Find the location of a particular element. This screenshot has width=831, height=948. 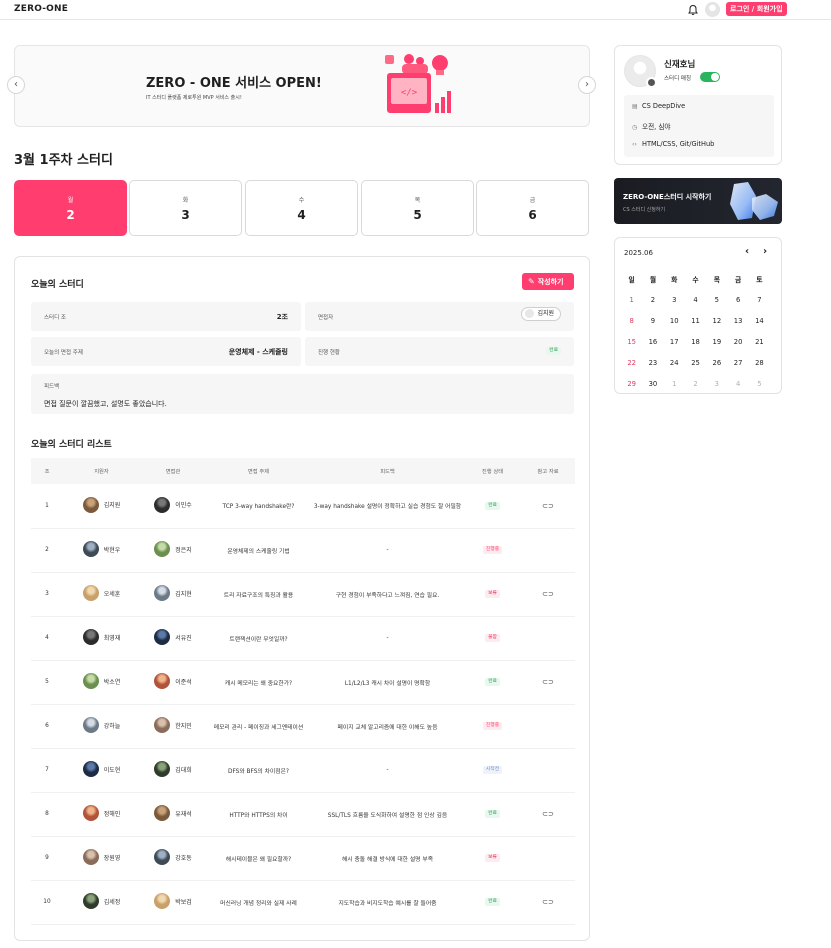

code-icon: ‹› is located at coordinates (634, 144).